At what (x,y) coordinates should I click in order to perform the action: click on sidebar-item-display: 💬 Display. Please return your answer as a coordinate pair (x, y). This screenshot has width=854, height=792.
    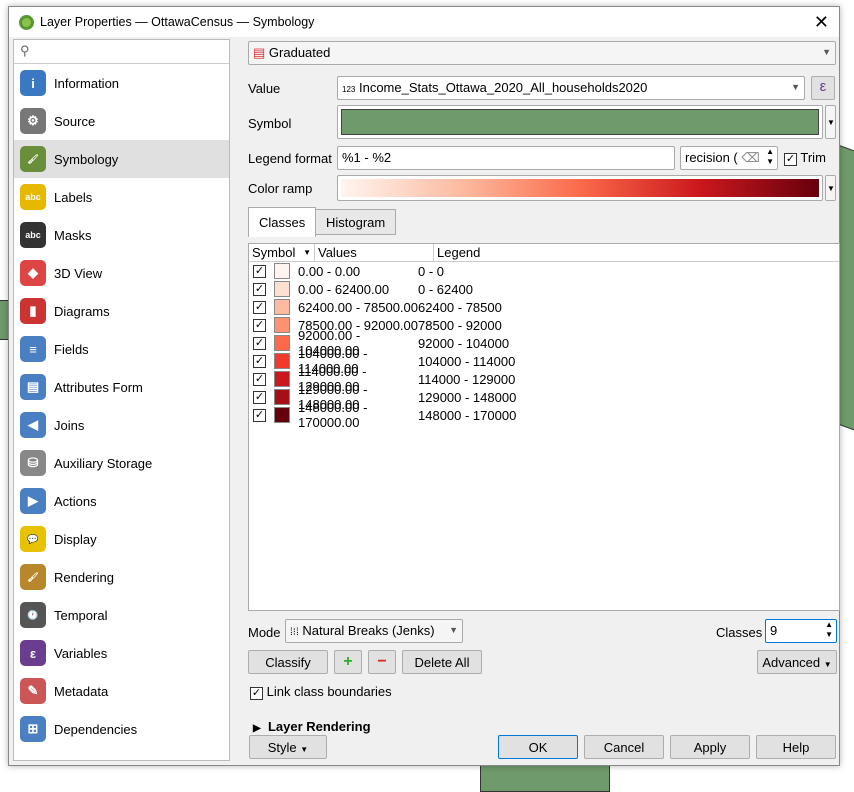
    Looking at the image, I should click on (121, 539).